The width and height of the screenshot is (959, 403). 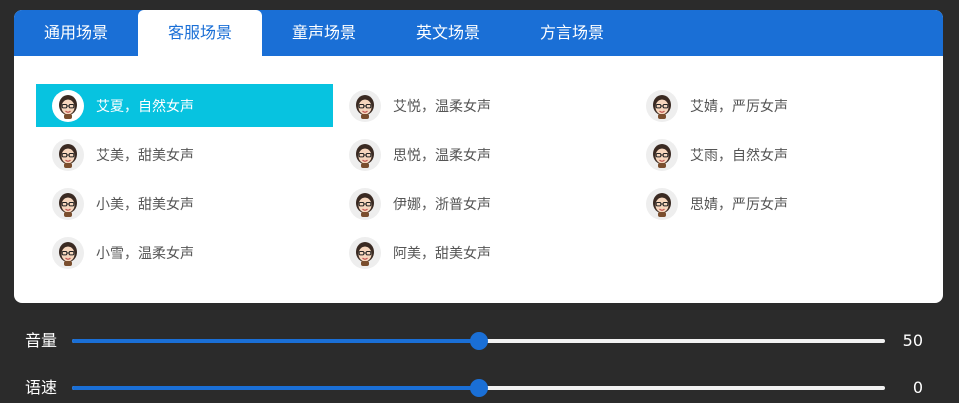 I want to click on voice-item-label: 小美，甜美女声, so click(x=145, y=204).